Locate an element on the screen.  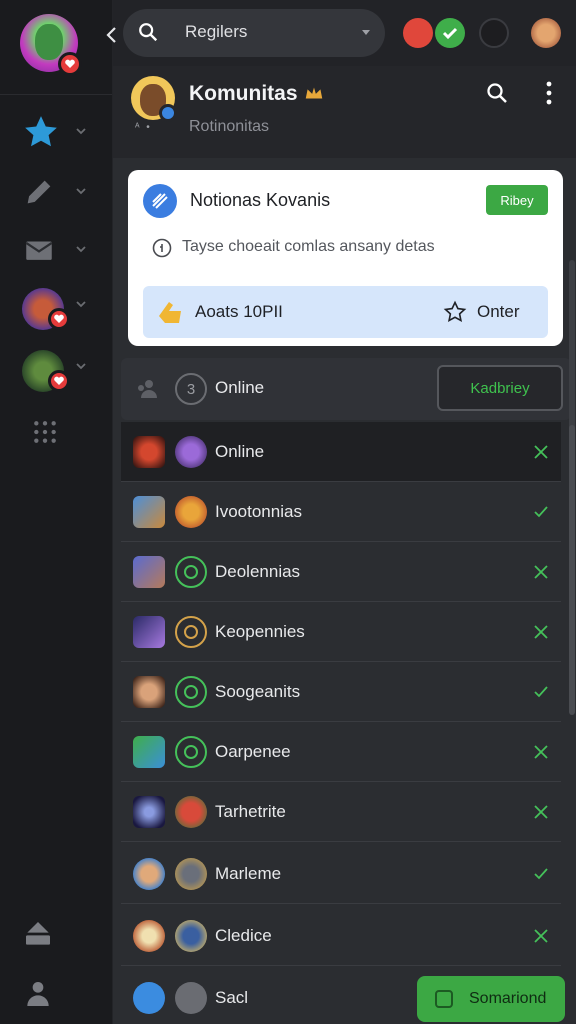
list-item: Keopennies is located at coordinates (341, 632).